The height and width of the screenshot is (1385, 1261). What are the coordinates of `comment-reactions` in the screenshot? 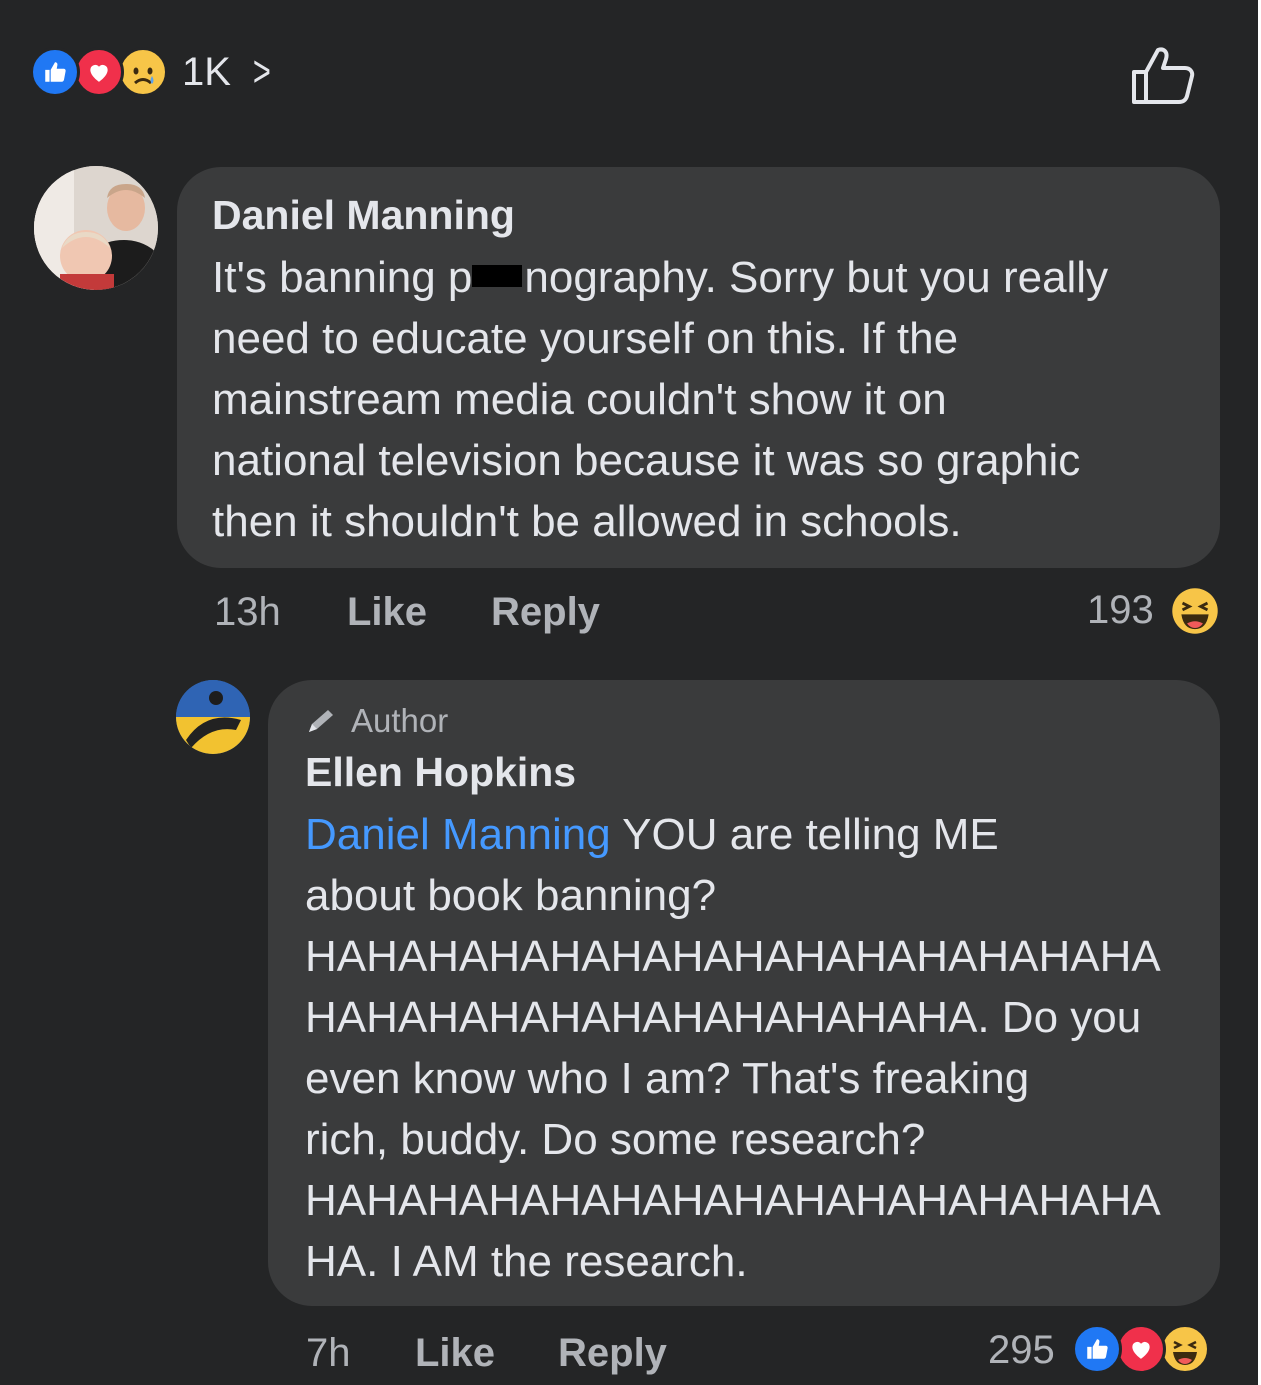 It's located at (1141, 1349).